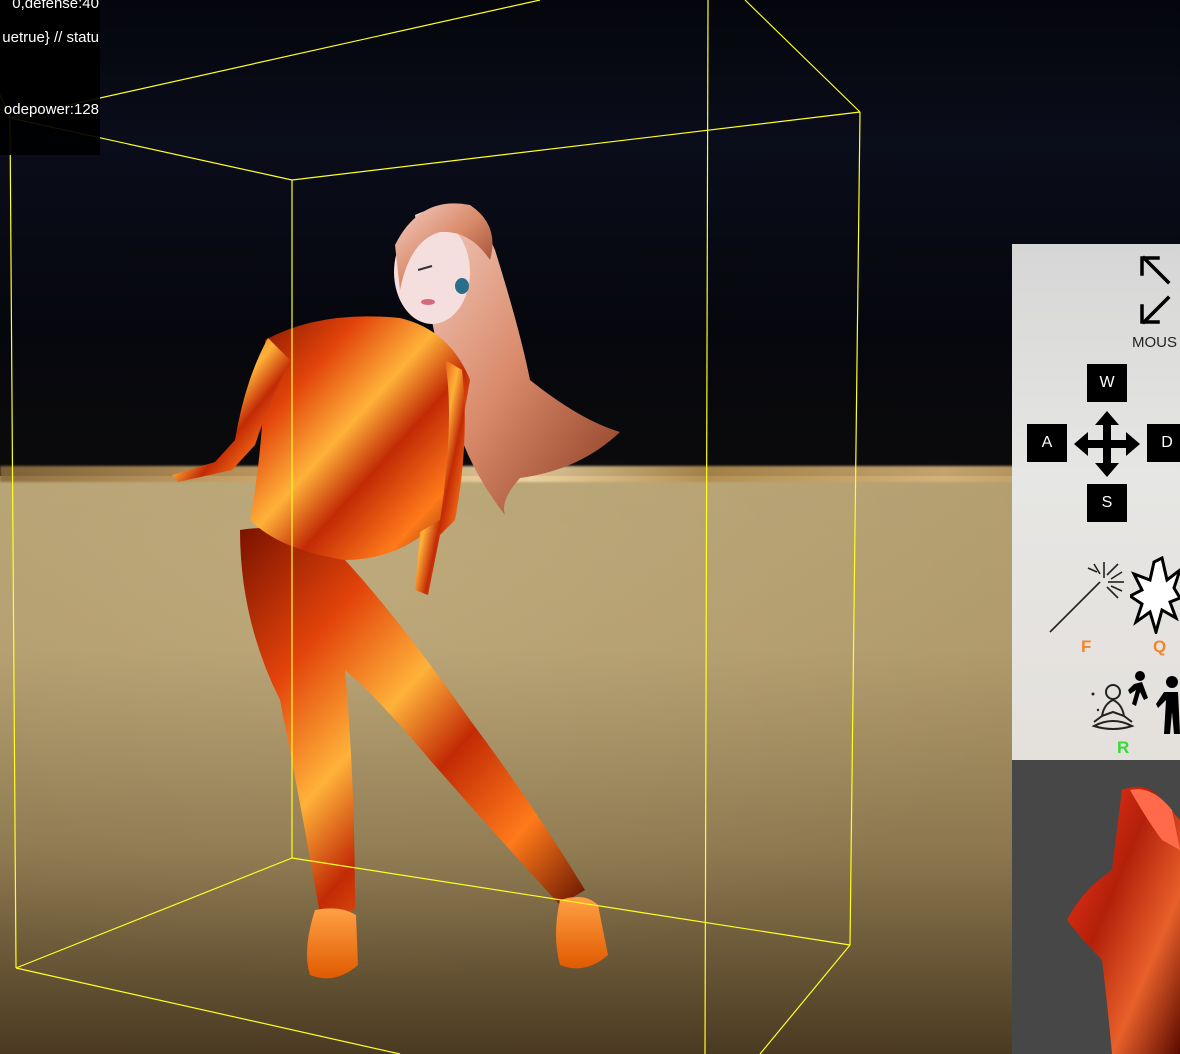 The height and width of the screenshot is (1054, 1180). I want to click on mouse-resize-icon, so click(1155, 290).